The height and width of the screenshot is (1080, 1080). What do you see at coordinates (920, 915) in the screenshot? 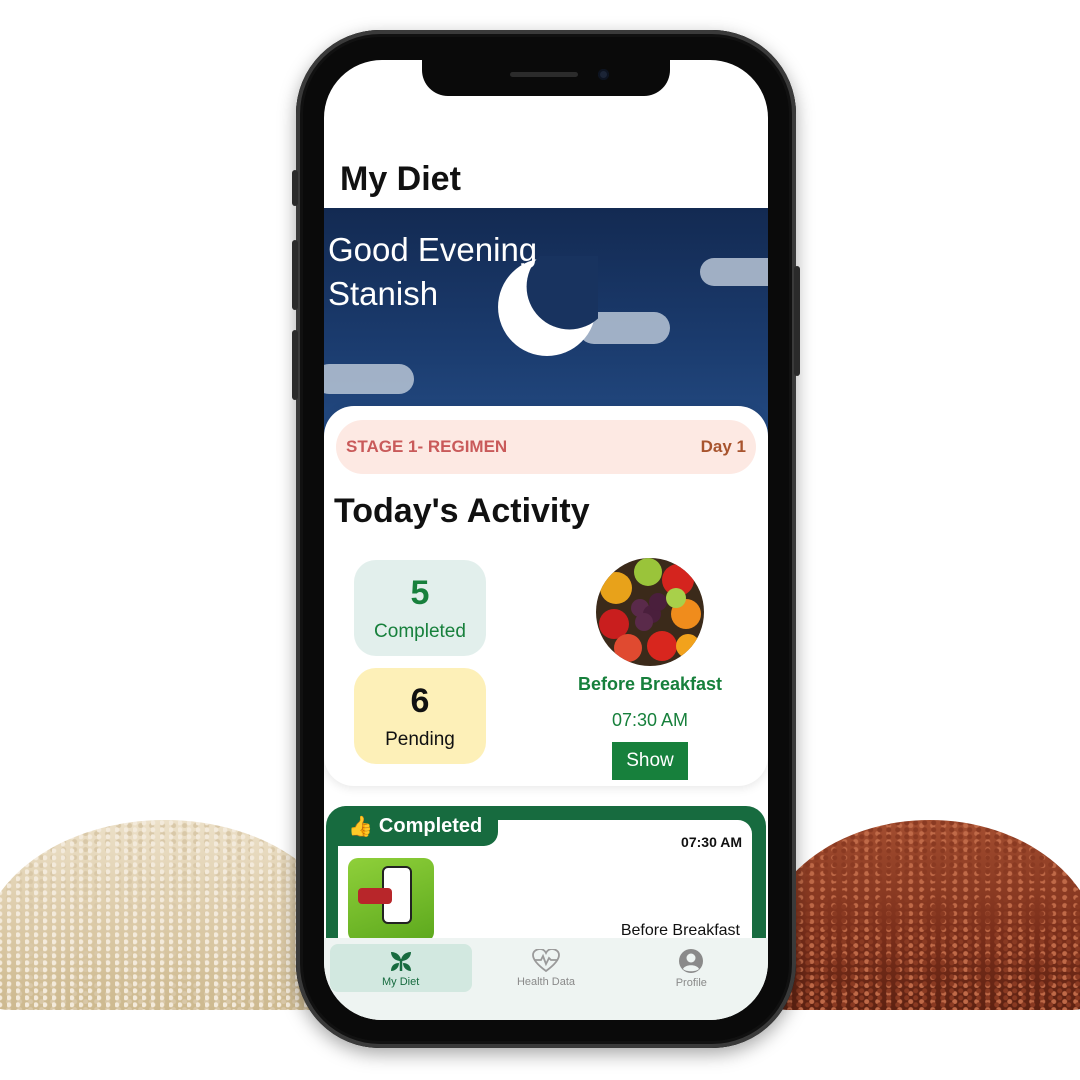
I see `red-rice-pile` at bounding box center [920, 915].